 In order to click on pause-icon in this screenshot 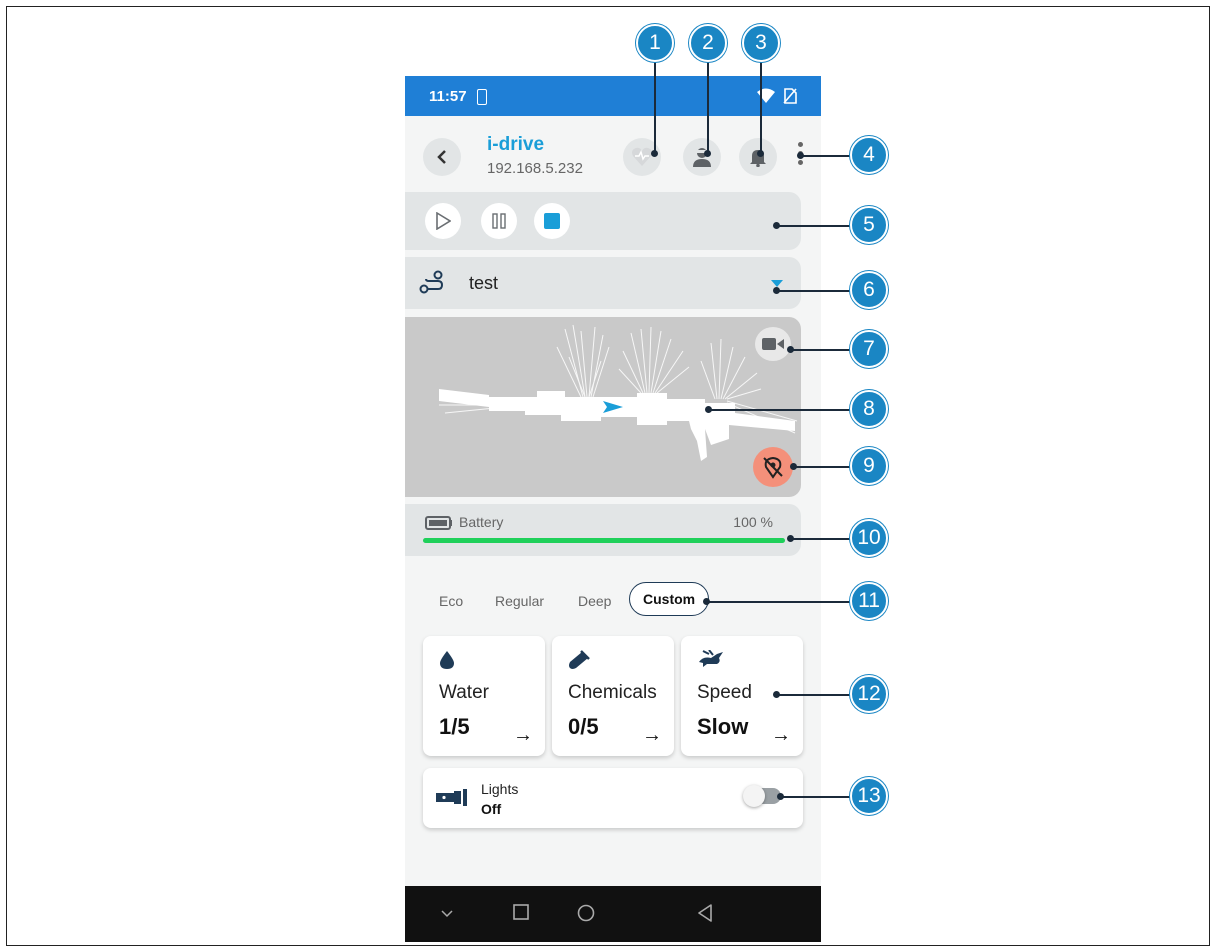, I will do `click(499, 221)`.